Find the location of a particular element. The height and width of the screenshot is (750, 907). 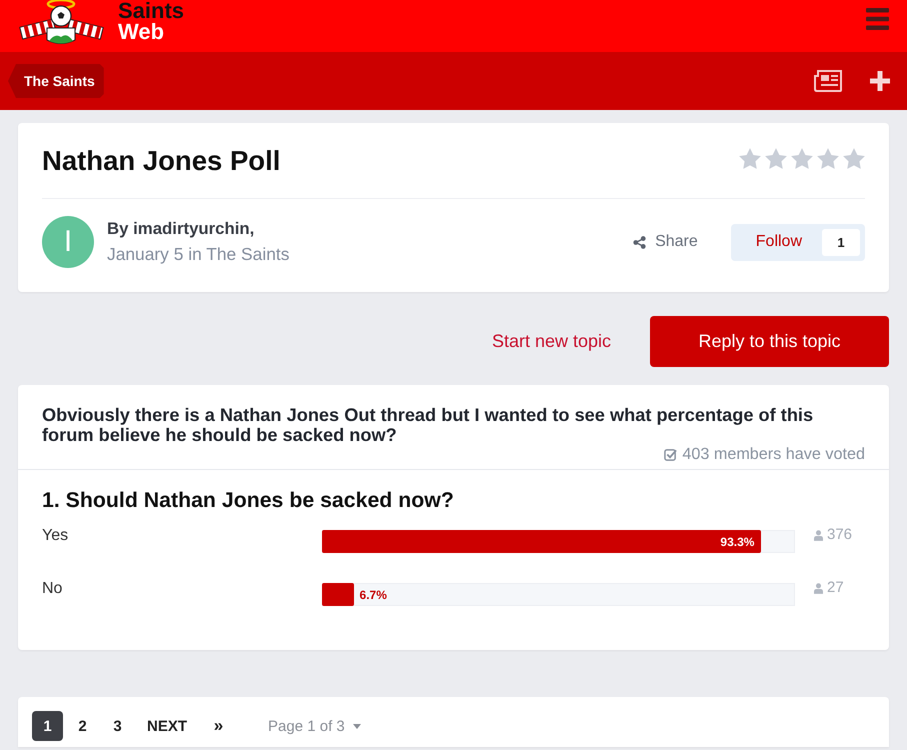

author-name: By imadirtyurchin, is located at coordinates (198, 229).